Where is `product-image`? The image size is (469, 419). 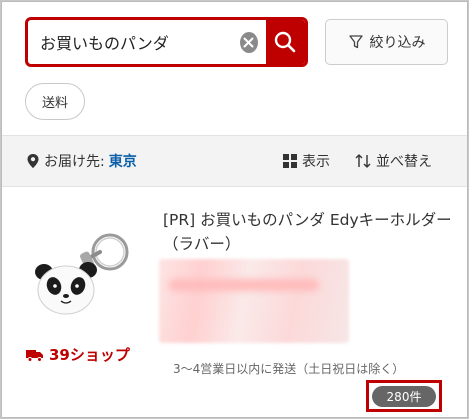
product-image is located at coordinates (81, 276).